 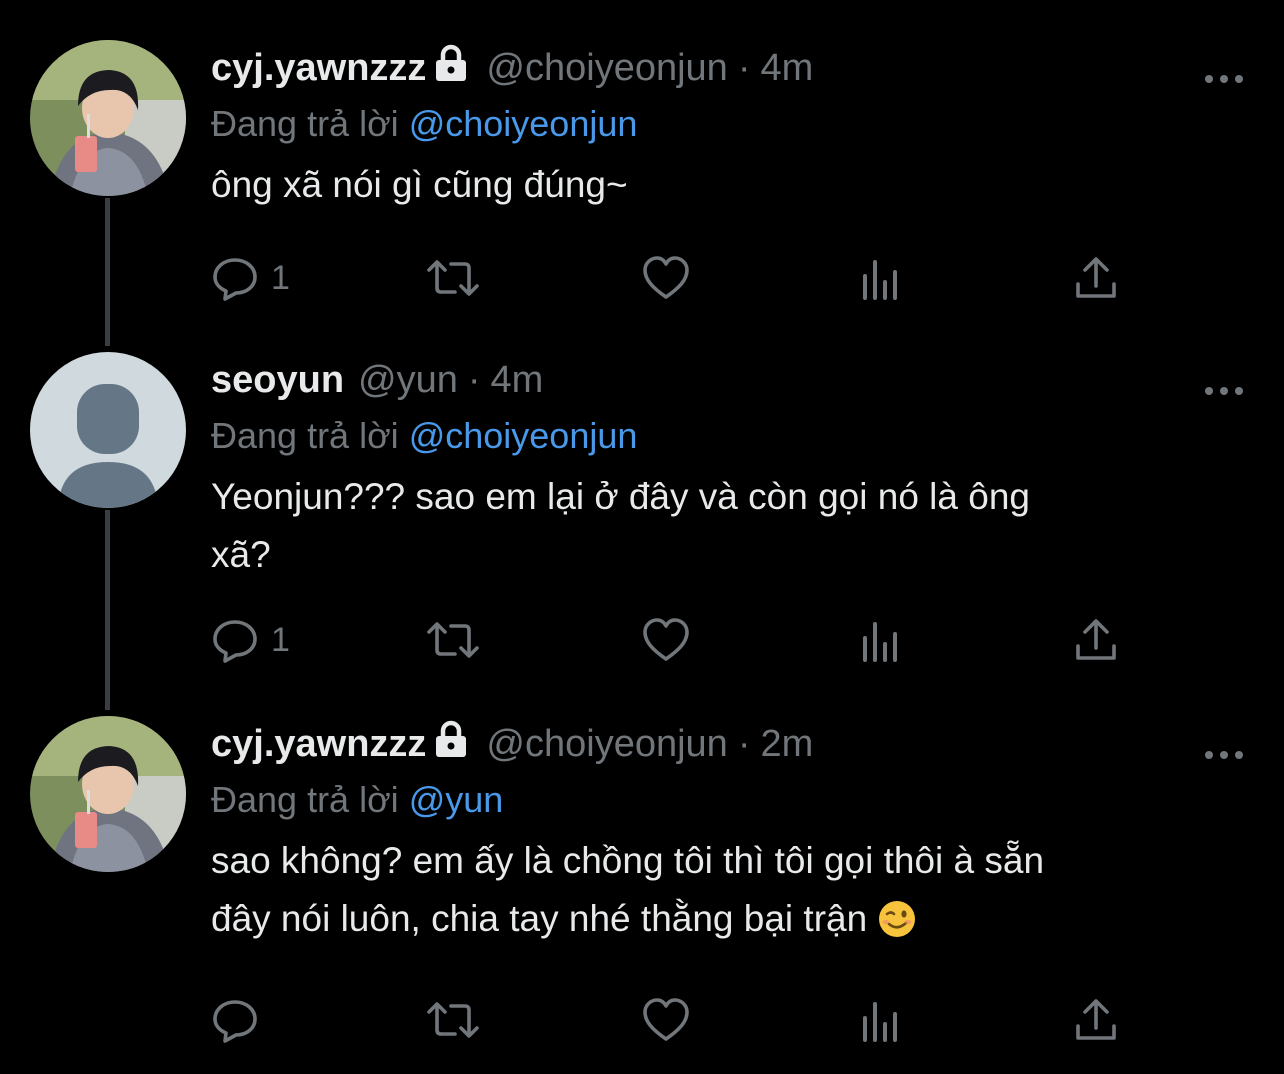 I want to click on tweet-header: cyj.yawnzzz @choiyeonjun · 4m, so click(x=727, y=68).